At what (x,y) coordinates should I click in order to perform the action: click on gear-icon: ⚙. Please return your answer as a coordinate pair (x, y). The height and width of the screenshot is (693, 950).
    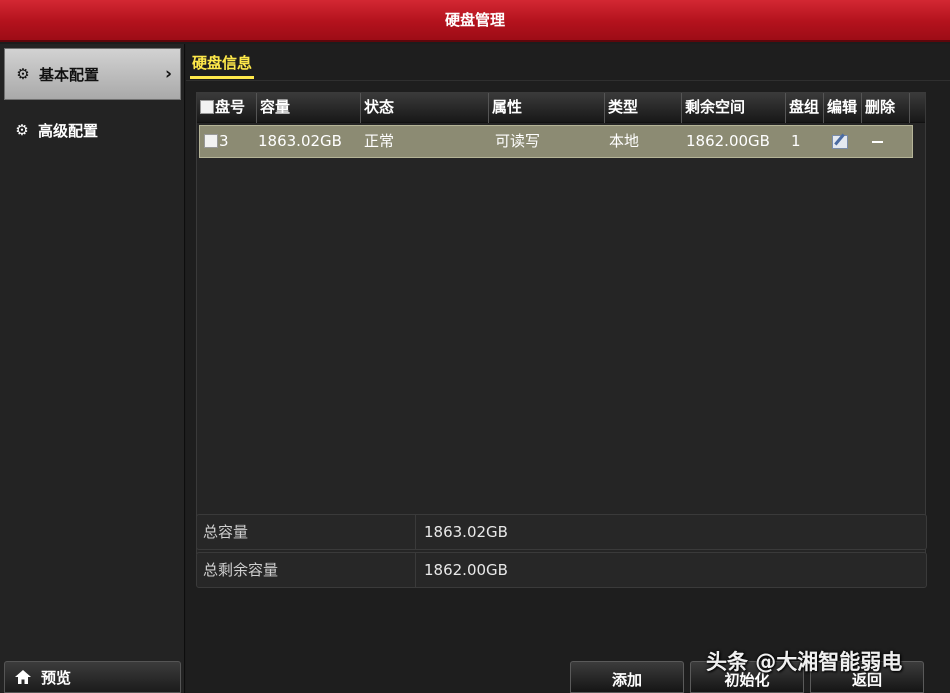
    Looking at the image, I should click on (23, 74).